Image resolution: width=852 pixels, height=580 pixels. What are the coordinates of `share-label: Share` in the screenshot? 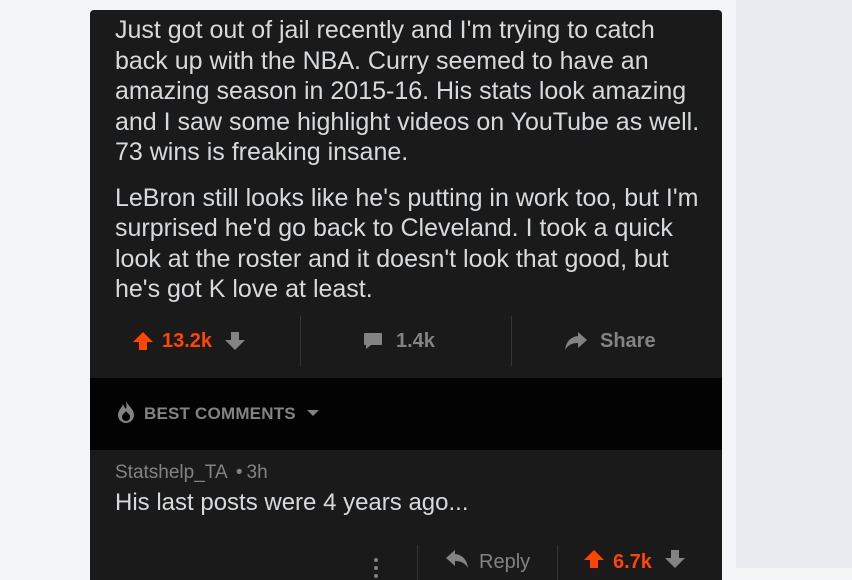 It's located at (628, 340).